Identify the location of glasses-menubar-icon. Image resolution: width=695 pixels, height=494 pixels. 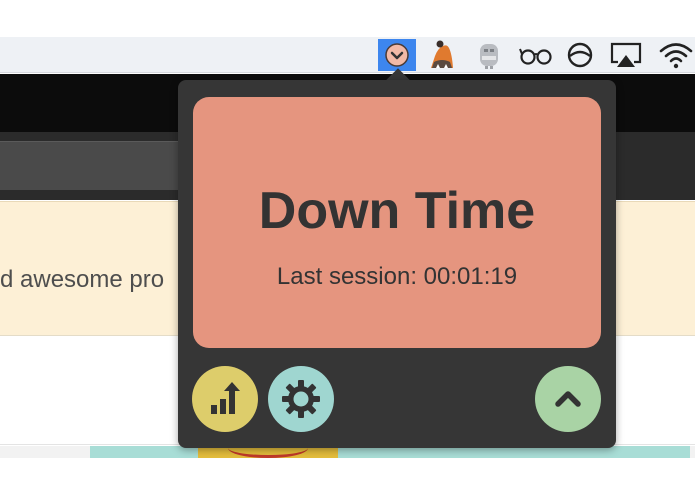
(536, 55).